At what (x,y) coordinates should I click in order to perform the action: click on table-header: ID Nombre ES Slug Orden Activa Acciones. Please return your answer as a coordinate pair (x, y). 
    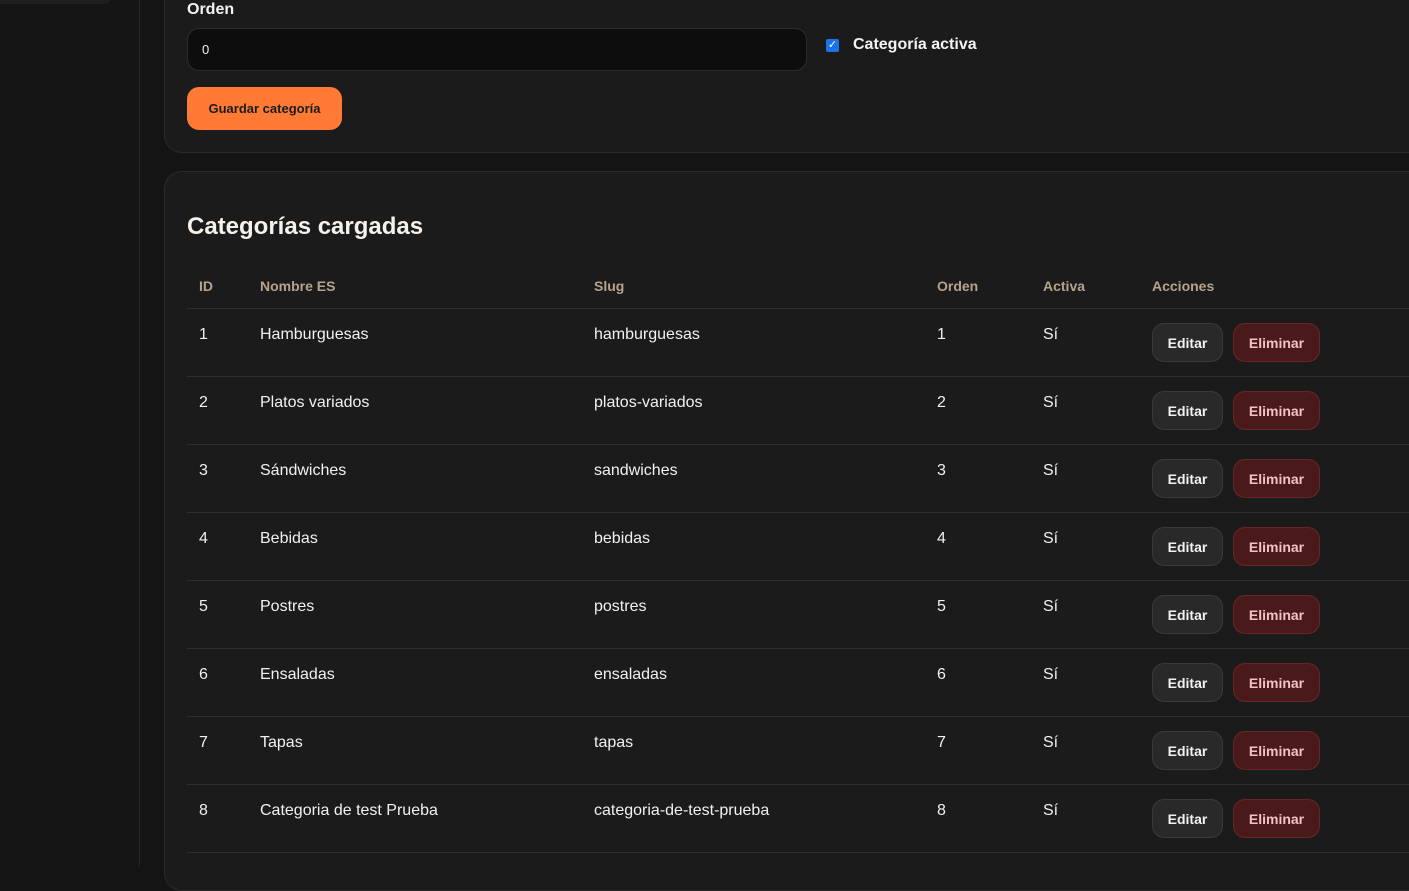
    Looking at the image, I should click on (798, 287).